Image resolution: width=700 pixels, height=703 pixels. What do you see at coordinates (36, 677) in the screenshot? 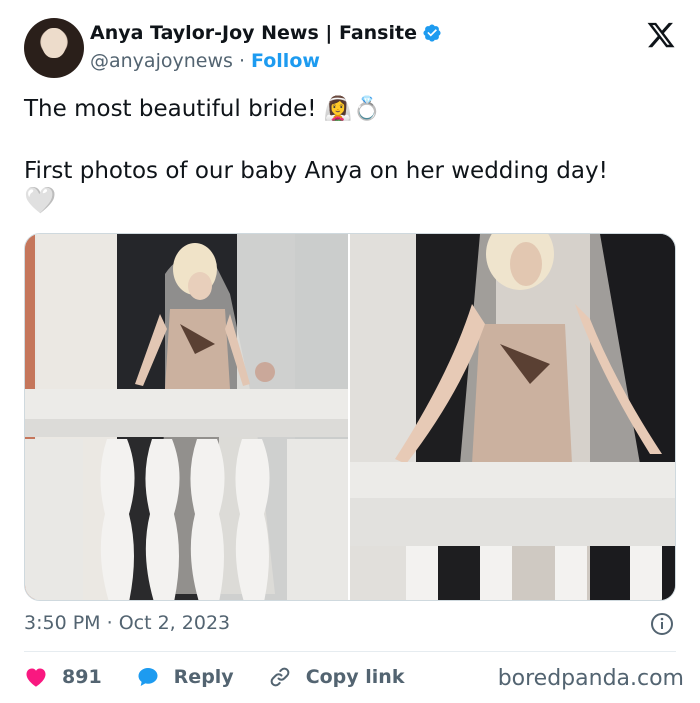
I see `heart-icon` at bounding box center [36, 677].